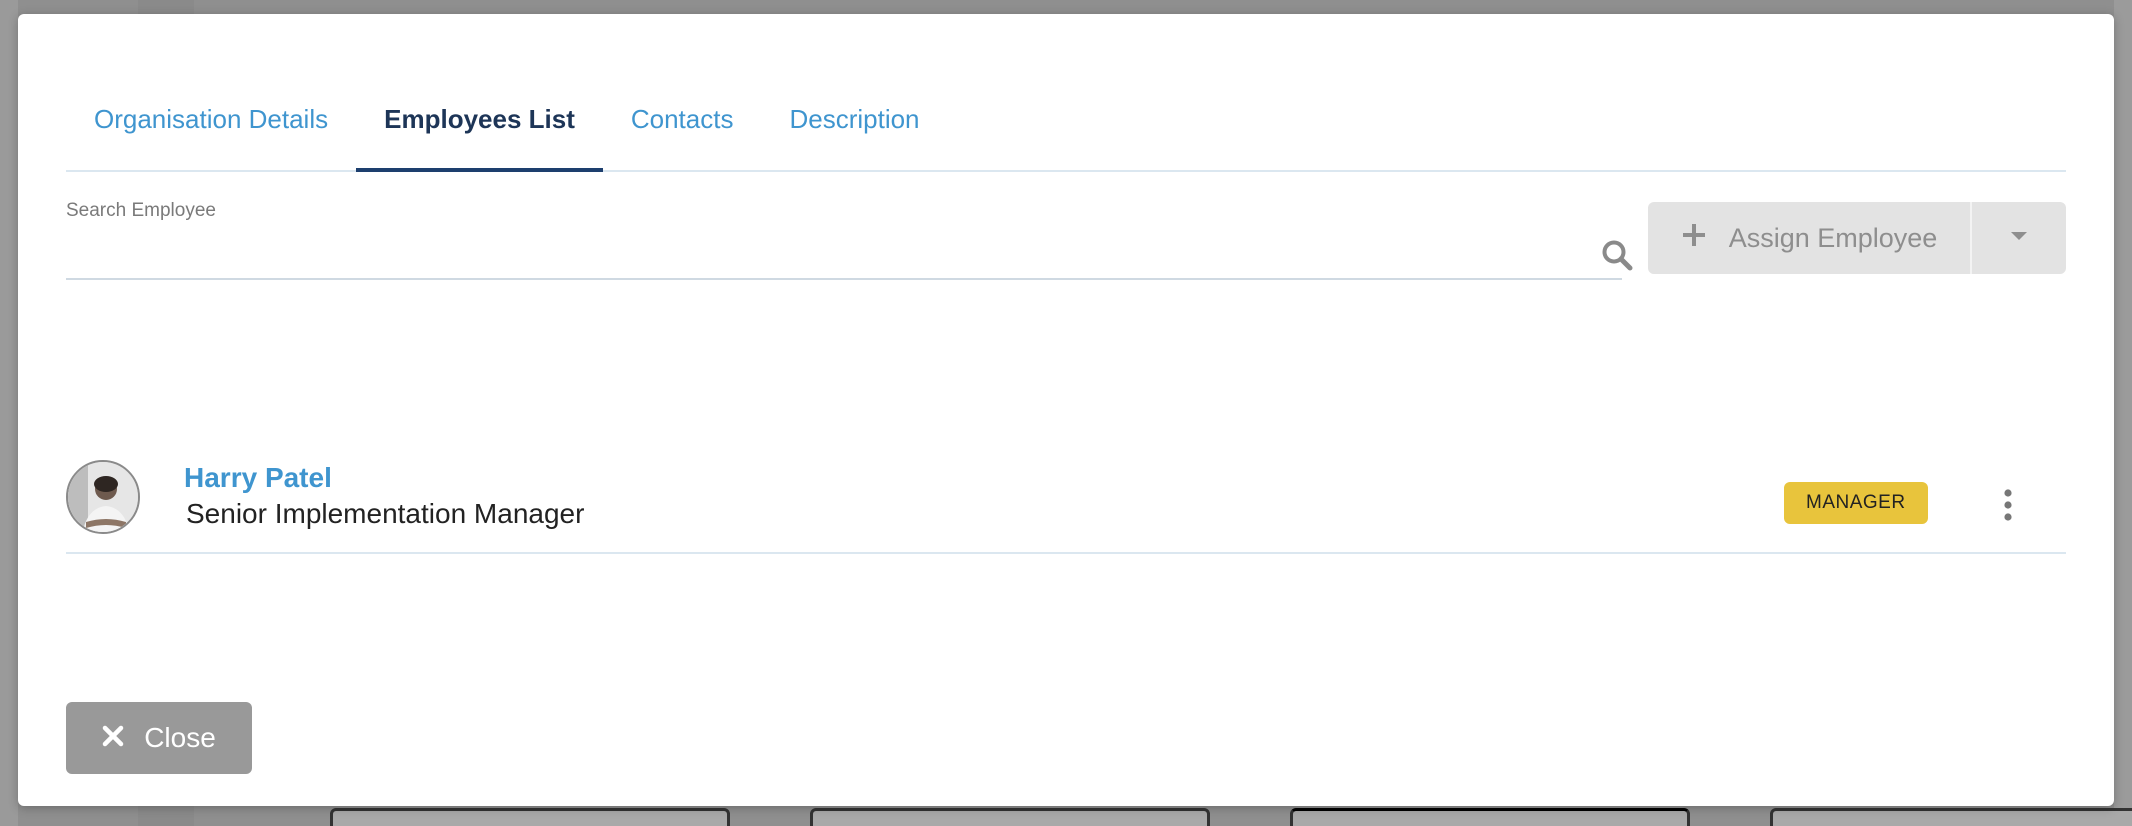 The image size is (2132, 826). What do you see at coordinates (211, 122) in the screenshot?
I see `tab-organisation-details: Organisation Details` at bounding box center [211, 122].